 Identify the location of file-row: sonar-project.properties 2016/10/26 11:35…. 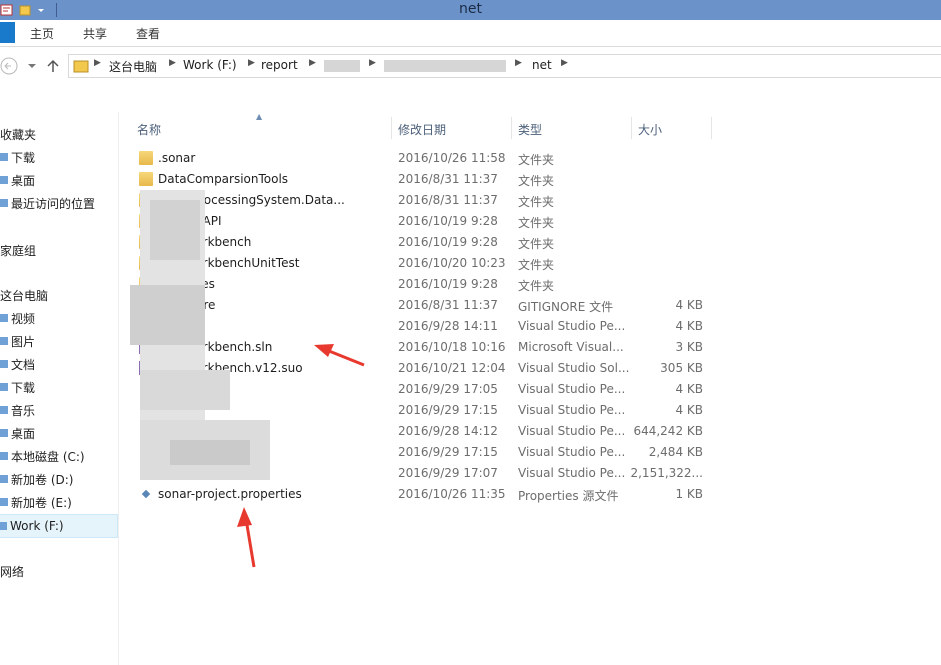
(435, 494).